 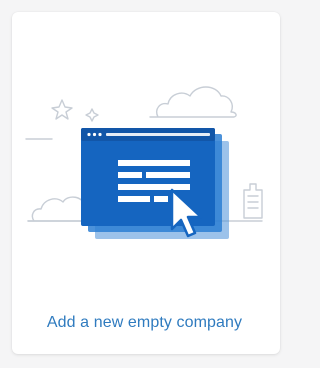 I want to click on card-label: Add a new empty company, so click(x=144, y=323).